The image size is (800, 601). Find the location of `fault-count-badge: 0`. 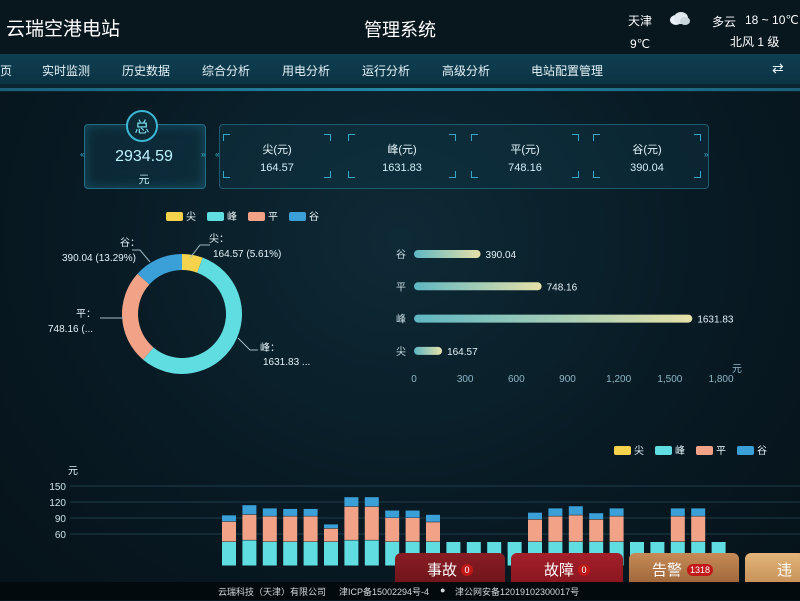

fault-count-badge: 0 is located at coordinates (584, 570).